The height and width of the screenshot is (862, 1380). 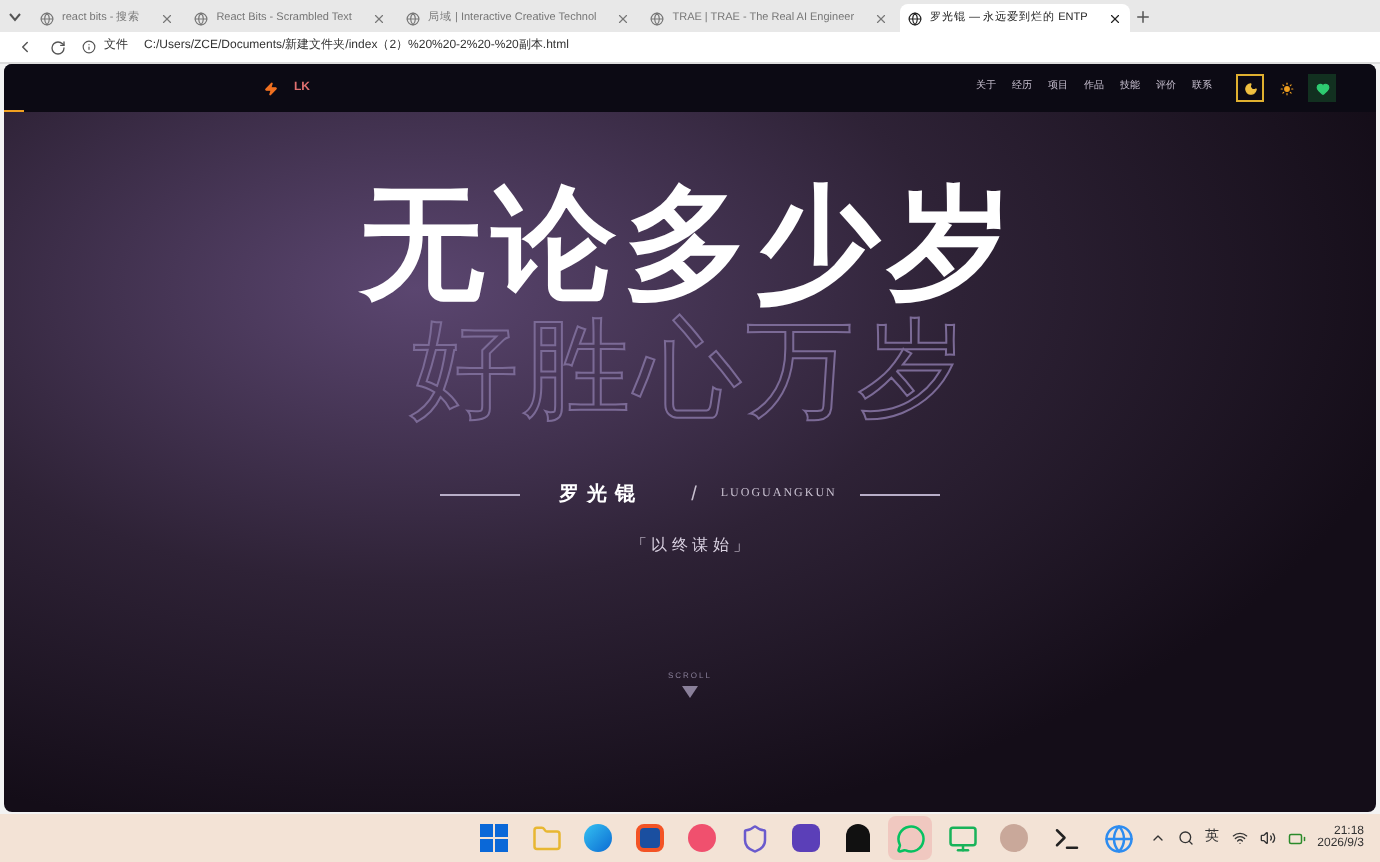 I want to click on caret-icon, so click(x=15, y=17).